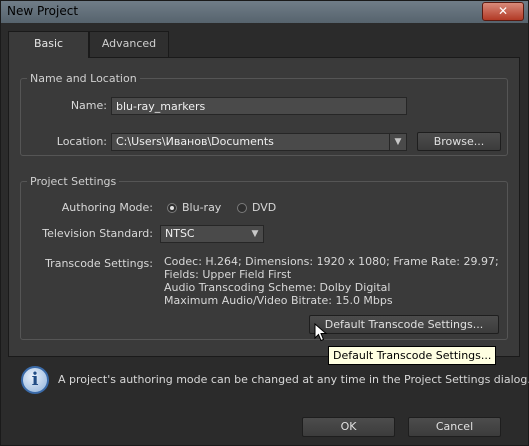  Describe the element at coordinates (201, 207) in the screenshot. I see `bluray-label: Blu-ray` at that location.